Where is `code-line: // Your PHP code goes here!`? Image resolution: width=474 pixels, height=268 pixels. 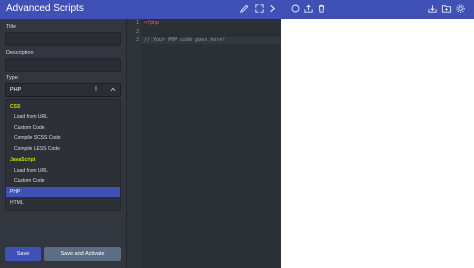
code-line: // Your PHP code goes here! is located at coordinates (185, 40).